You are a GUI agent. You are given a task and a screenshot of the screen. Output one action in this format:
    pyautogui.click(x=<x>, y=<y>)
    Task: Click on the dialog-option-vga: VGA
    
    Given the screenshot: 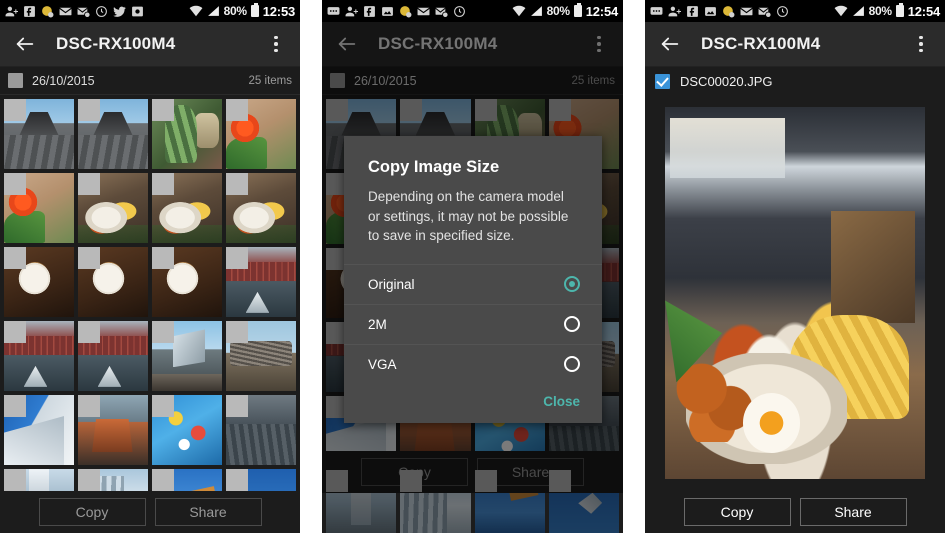 What is the action you would take?
    pyautogui.click(x=473, y=363)
    